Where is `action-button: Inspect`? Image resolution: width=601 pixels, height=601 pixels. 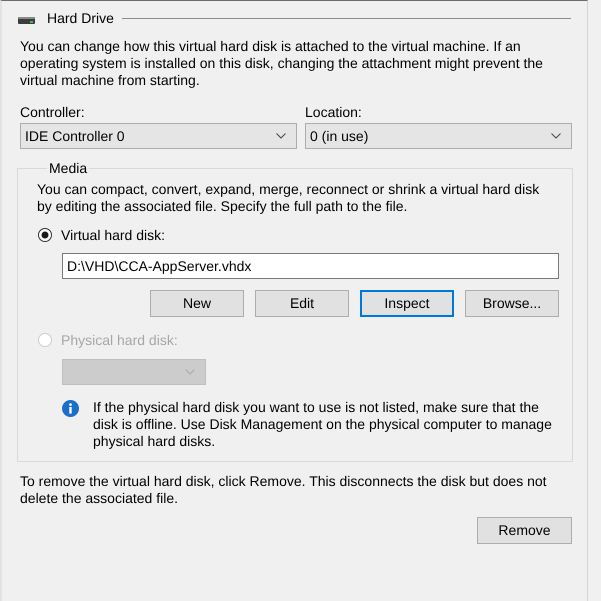
action-button: Inspect is located at coordinates (407, 303).